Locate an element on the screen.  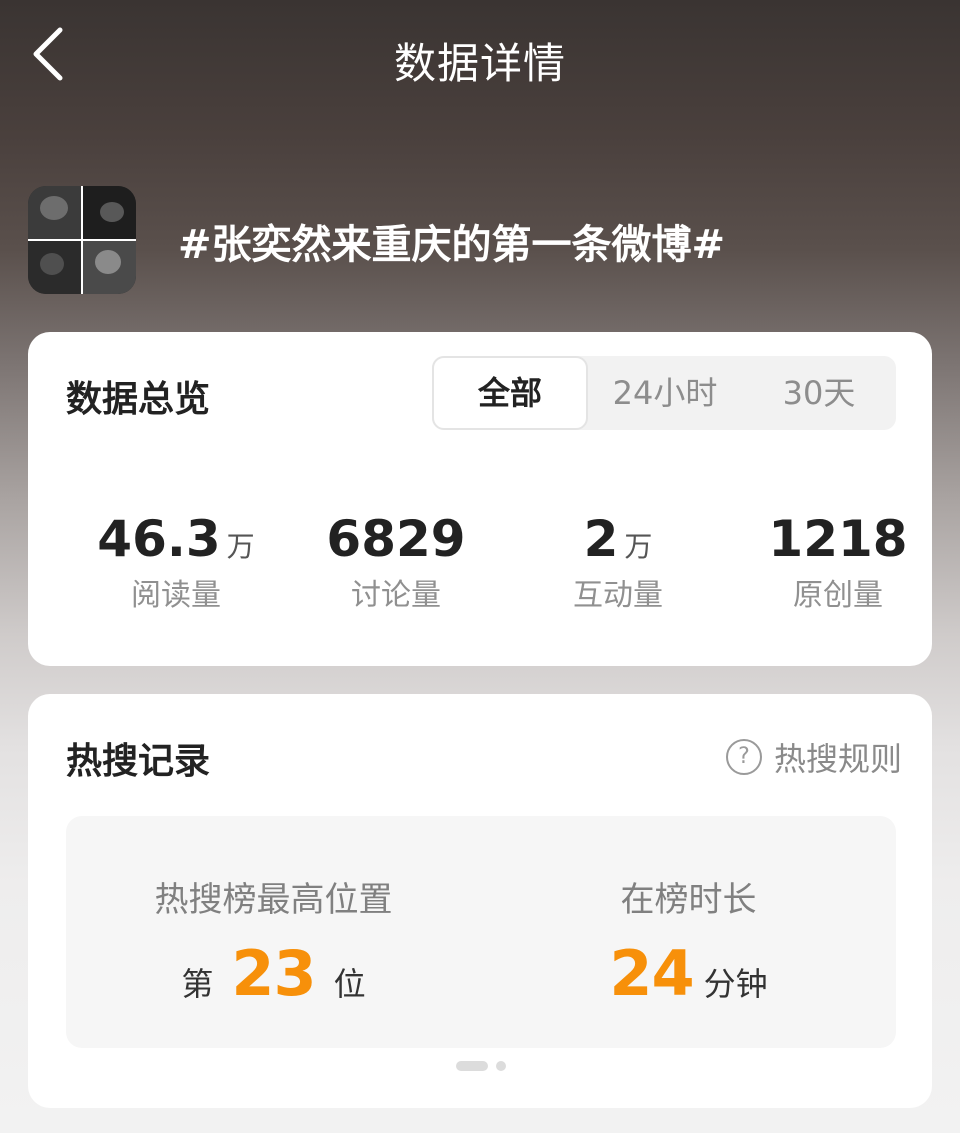
page-title: 数据详情 is located at coordinates (479, 63).